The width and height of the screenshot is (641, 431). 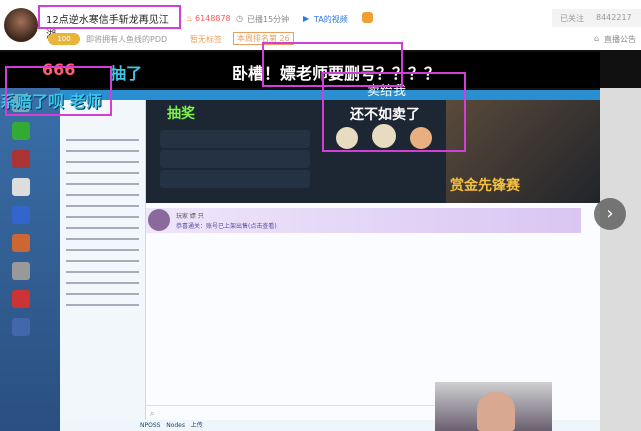 What do you see at coordinates (523, 151) in the screenshot?
I see `game-banner: 赏金先锋赛` at bounding box center [523, 151].